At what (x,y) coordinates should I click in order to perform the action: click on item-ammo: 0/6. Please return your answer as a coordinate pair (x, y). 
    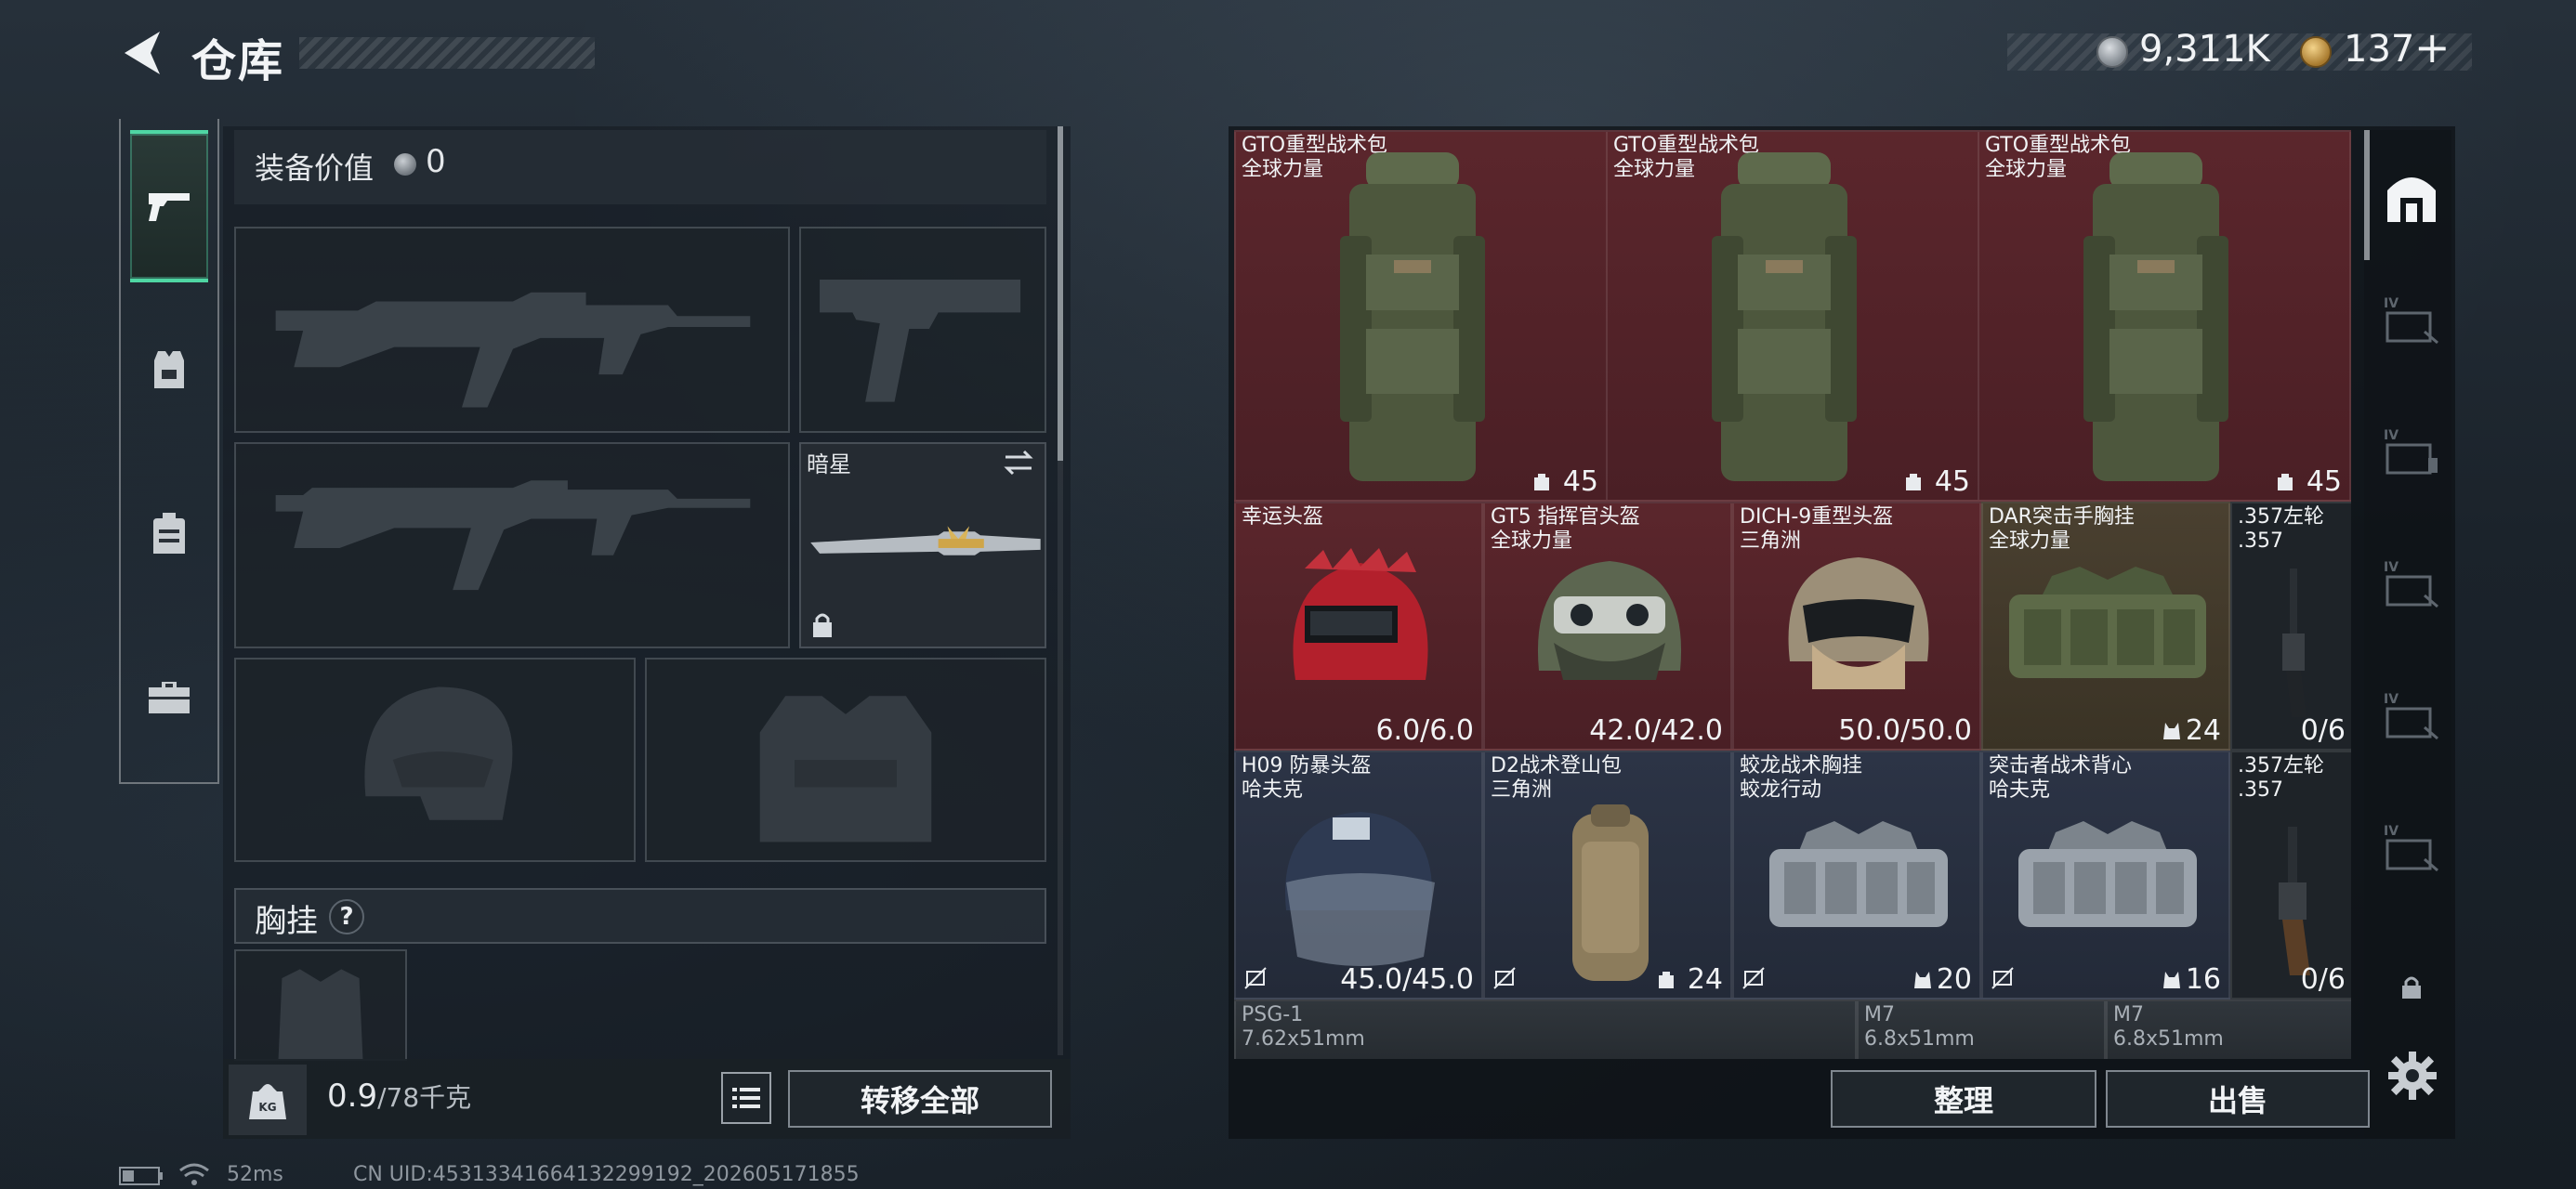
    Looking at the image, I should click on (2323, 979).